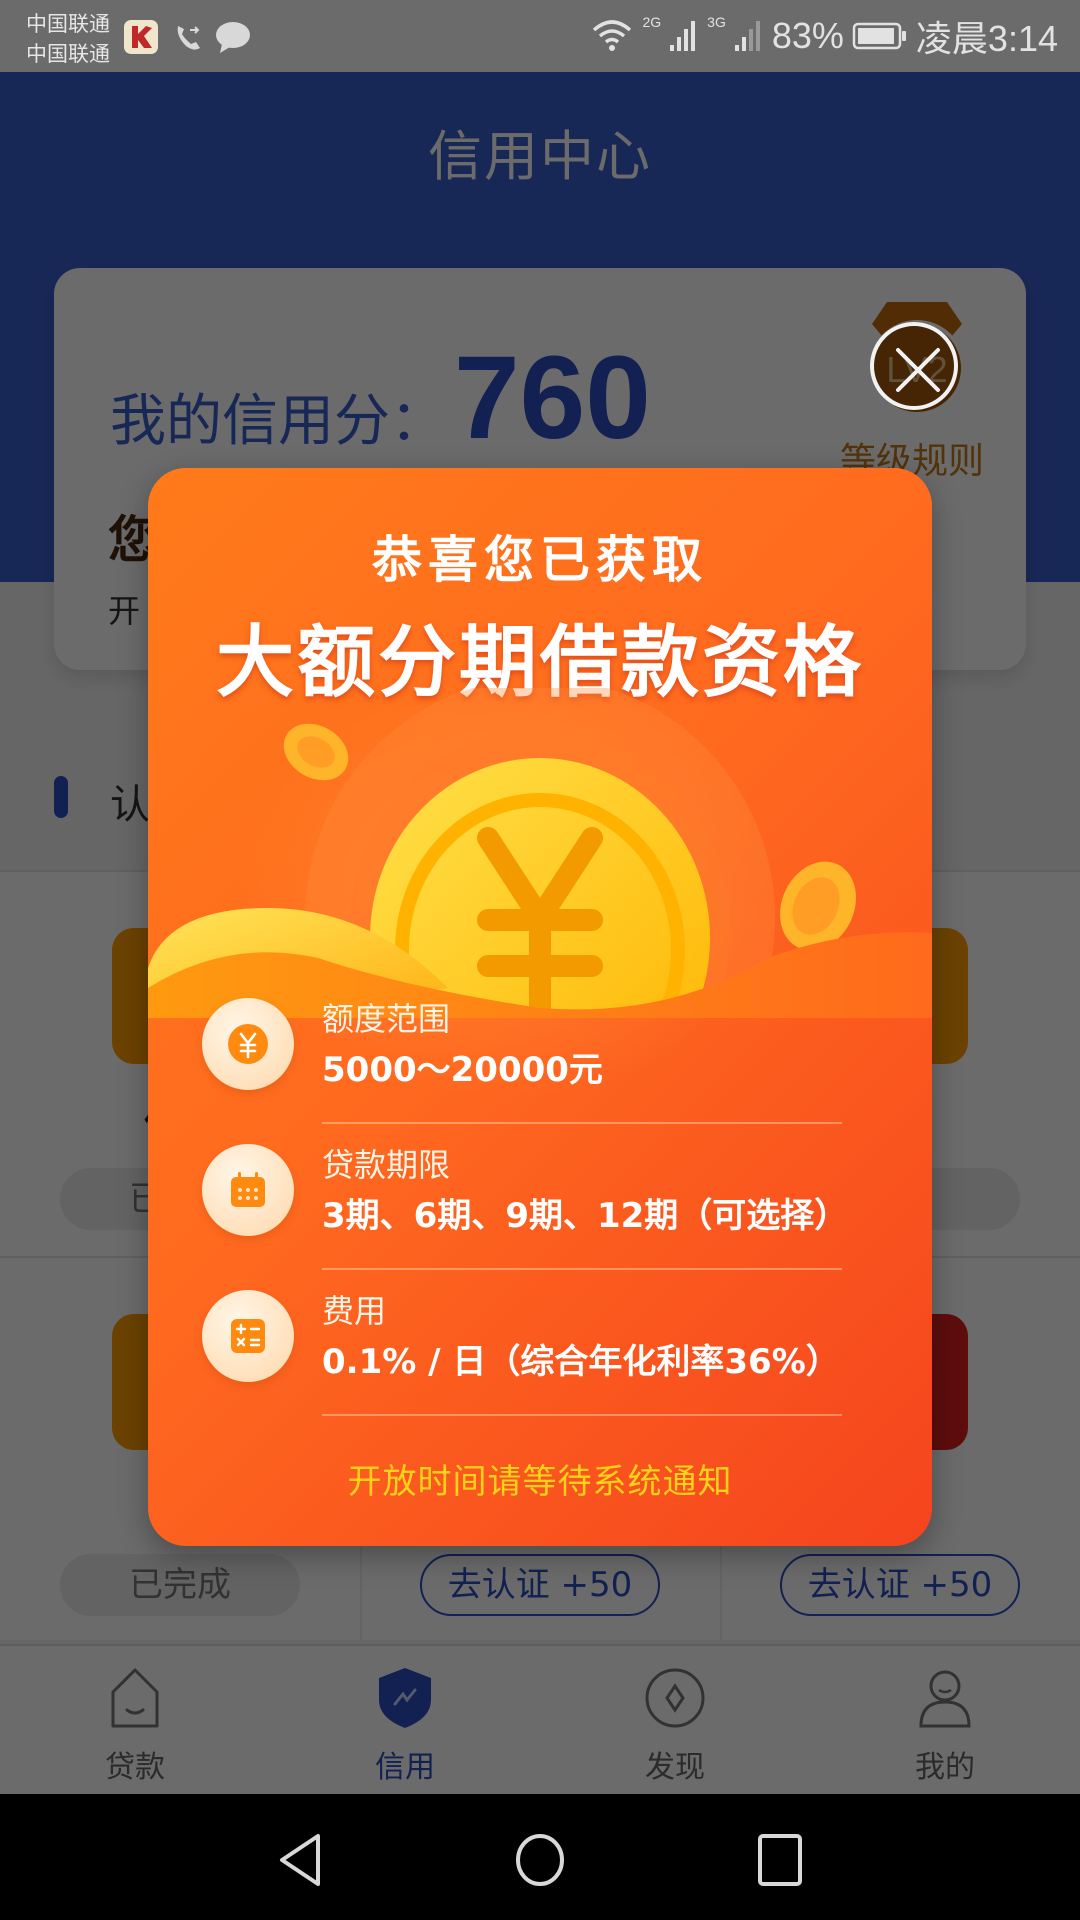  I want to click on info-value: 0.1% / 日（综合年化利率36%）, so click(581, 1362).